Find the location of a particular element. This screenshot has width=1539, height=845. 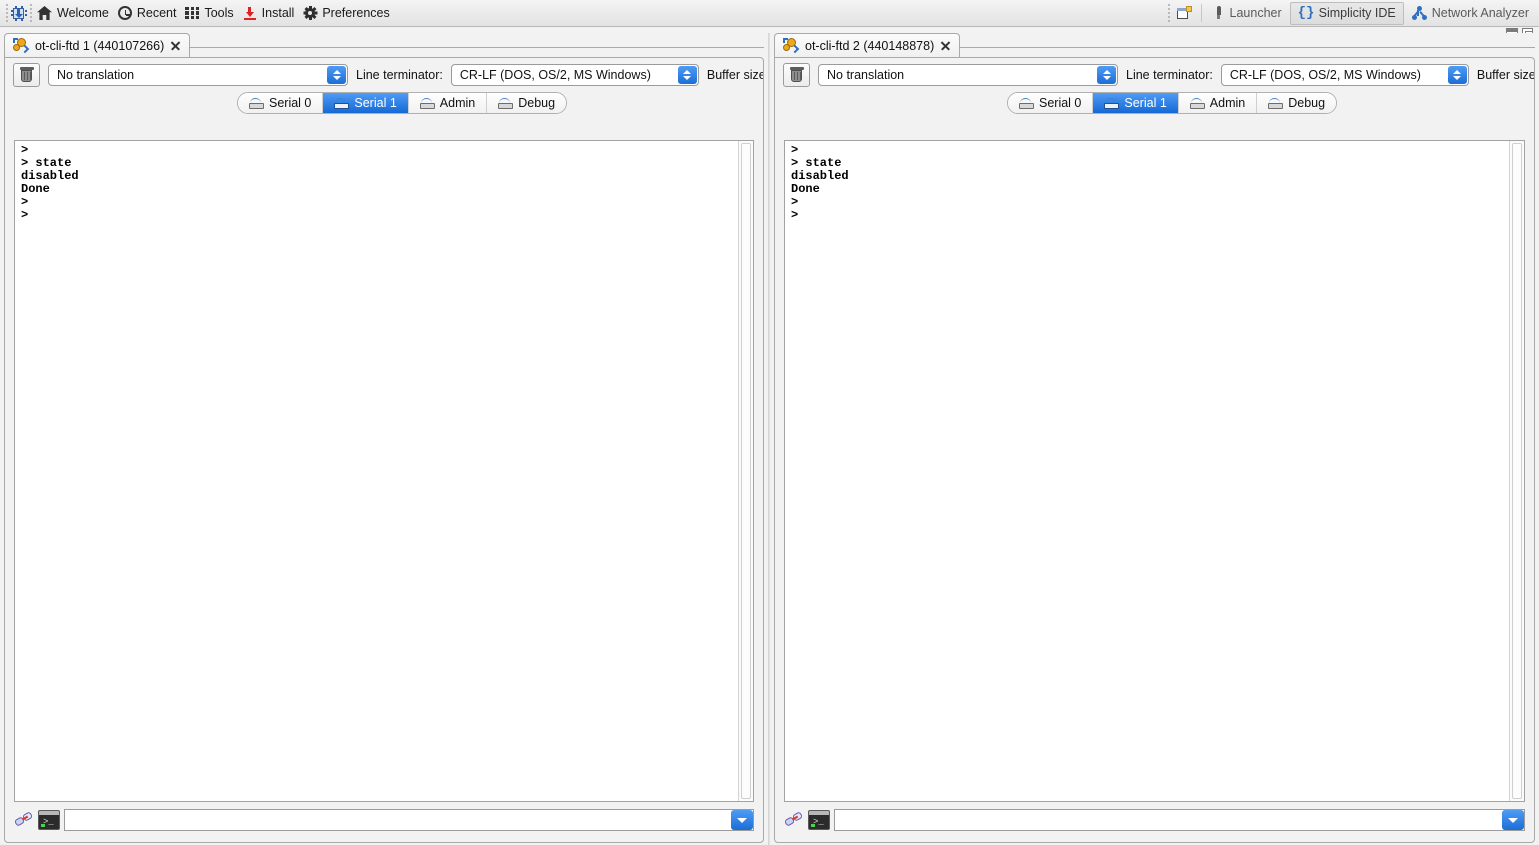

serial-tab-right-serial-1-label: Serial 1 is located at coordinates (1145, 103).